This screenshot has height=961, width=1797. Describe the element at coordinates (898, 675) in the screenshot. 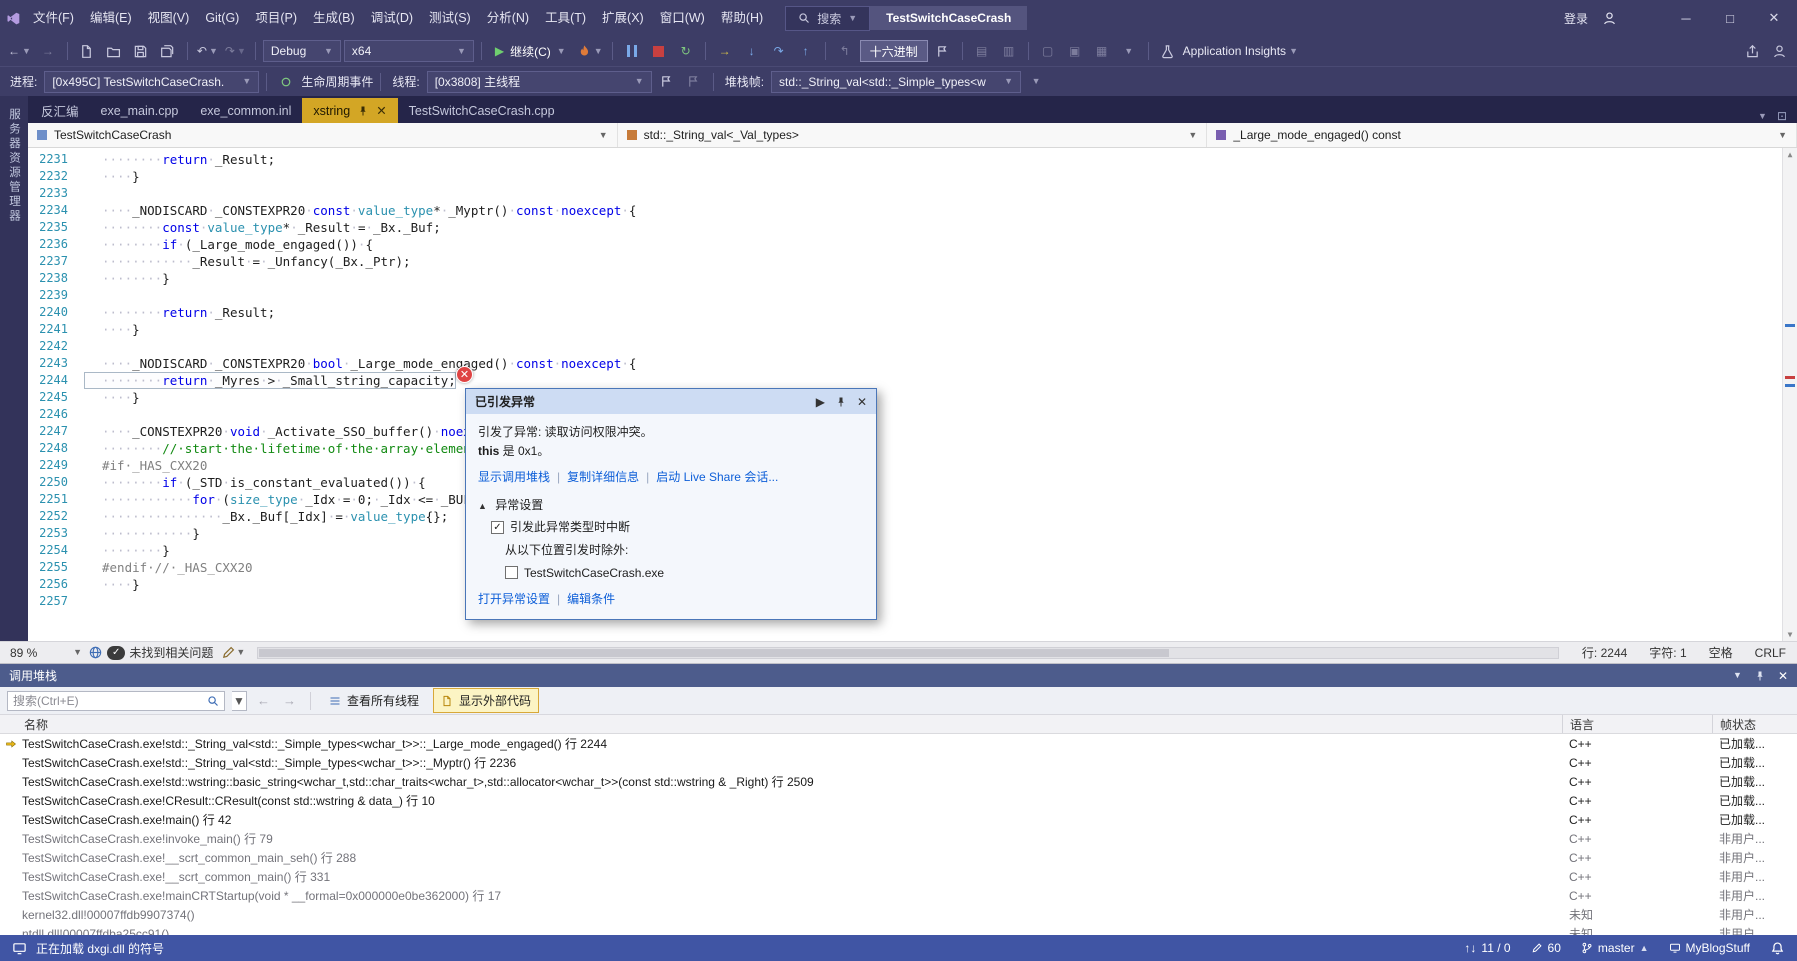

I see `call-stack-header: 调用堆栈 ▼ ✕` at that location.